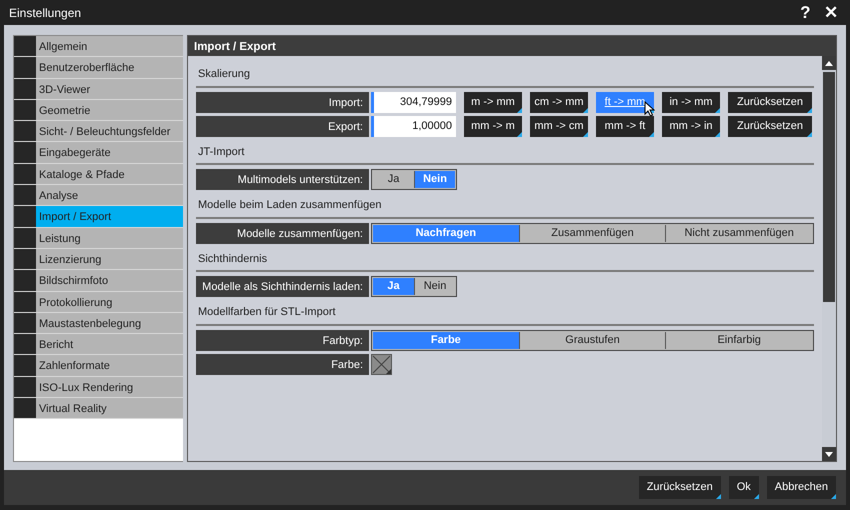 The image size is (850, 510). I want to click on input-field: 1,00000, so click(413, 126).